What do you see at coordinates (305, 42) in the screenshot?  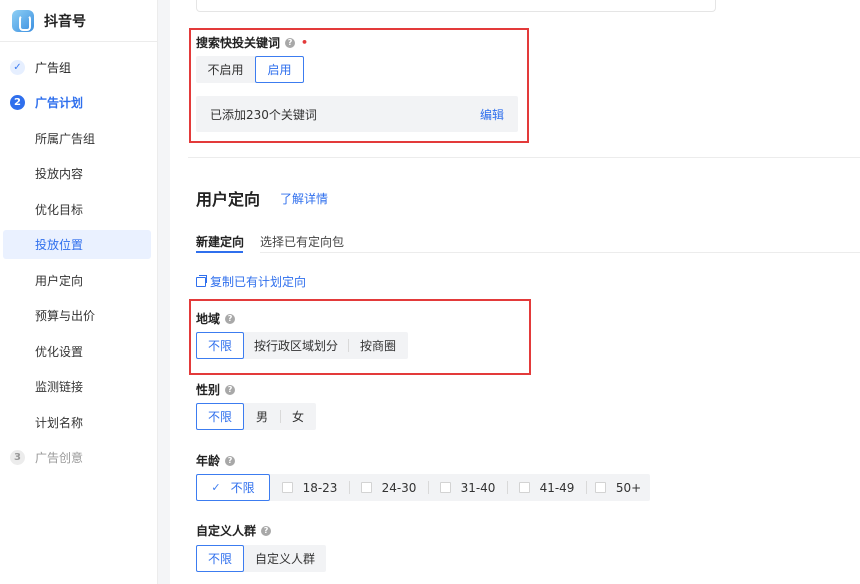 I see `required-mark: •` at bounding box center [305, 42].